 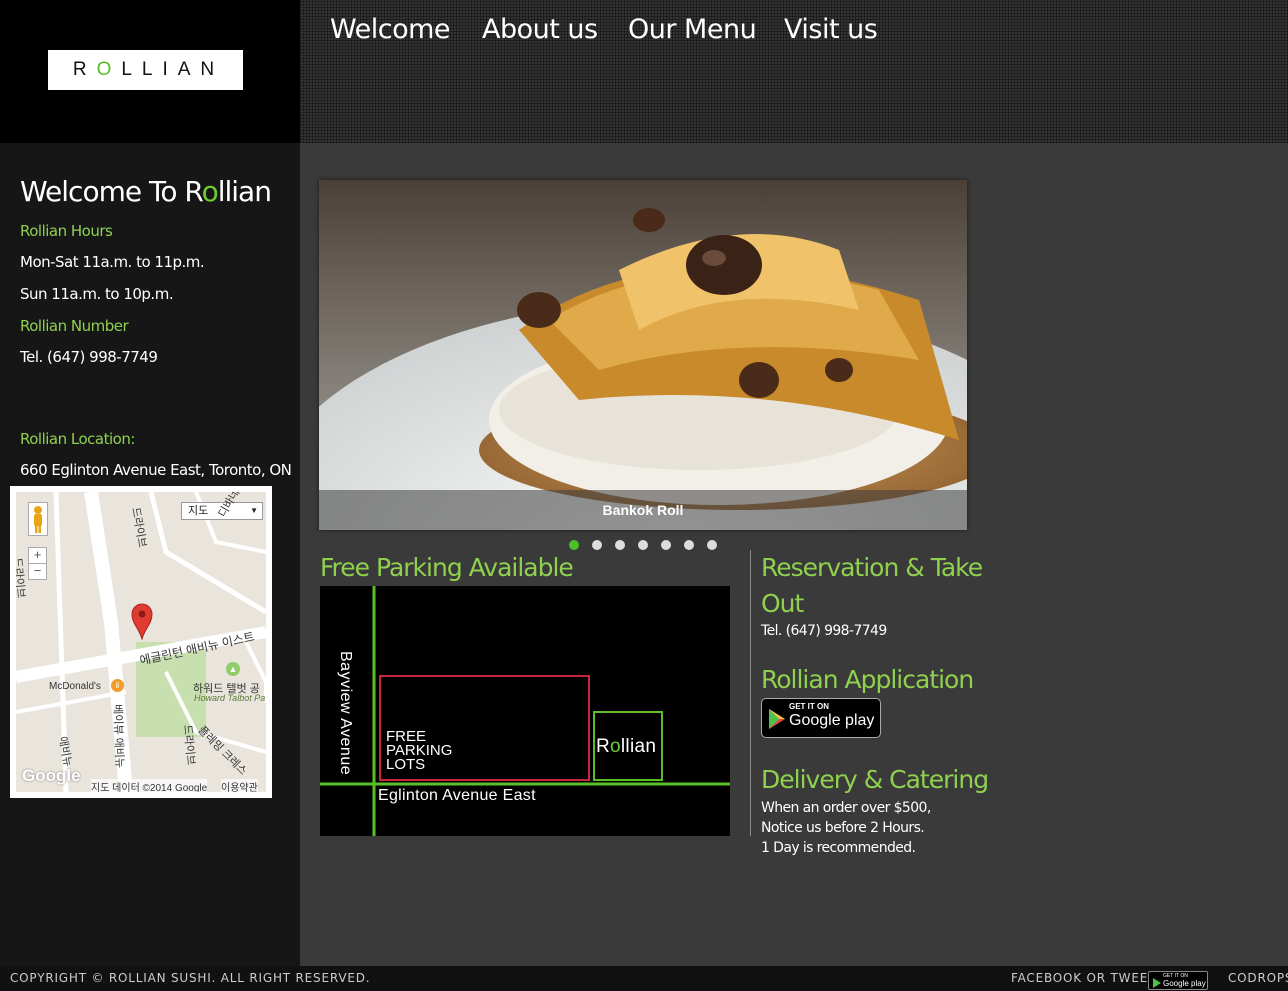 I want to click on logo-text-o: O, so click(x=109, y=69).